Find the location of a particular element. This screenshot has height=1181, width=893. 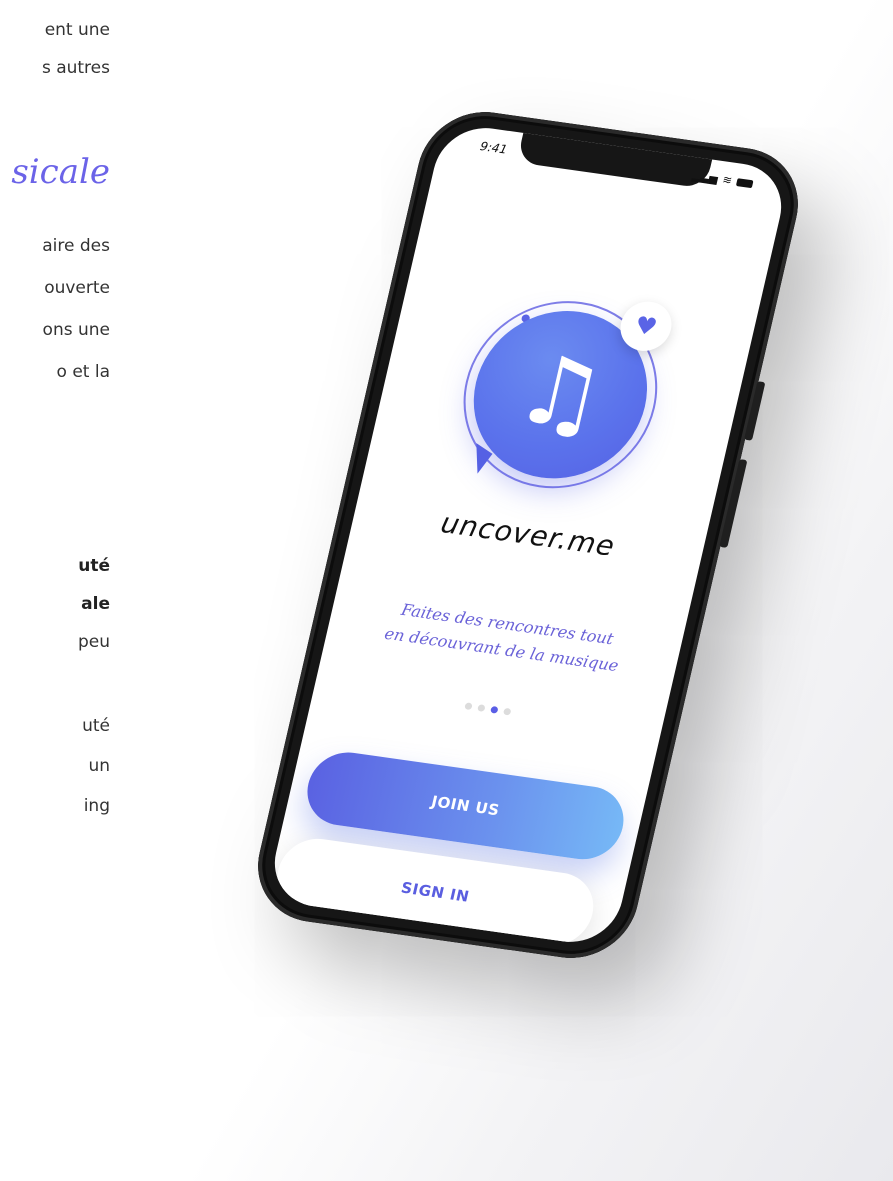

article-line: ent une is located at coordinates (77, 30).